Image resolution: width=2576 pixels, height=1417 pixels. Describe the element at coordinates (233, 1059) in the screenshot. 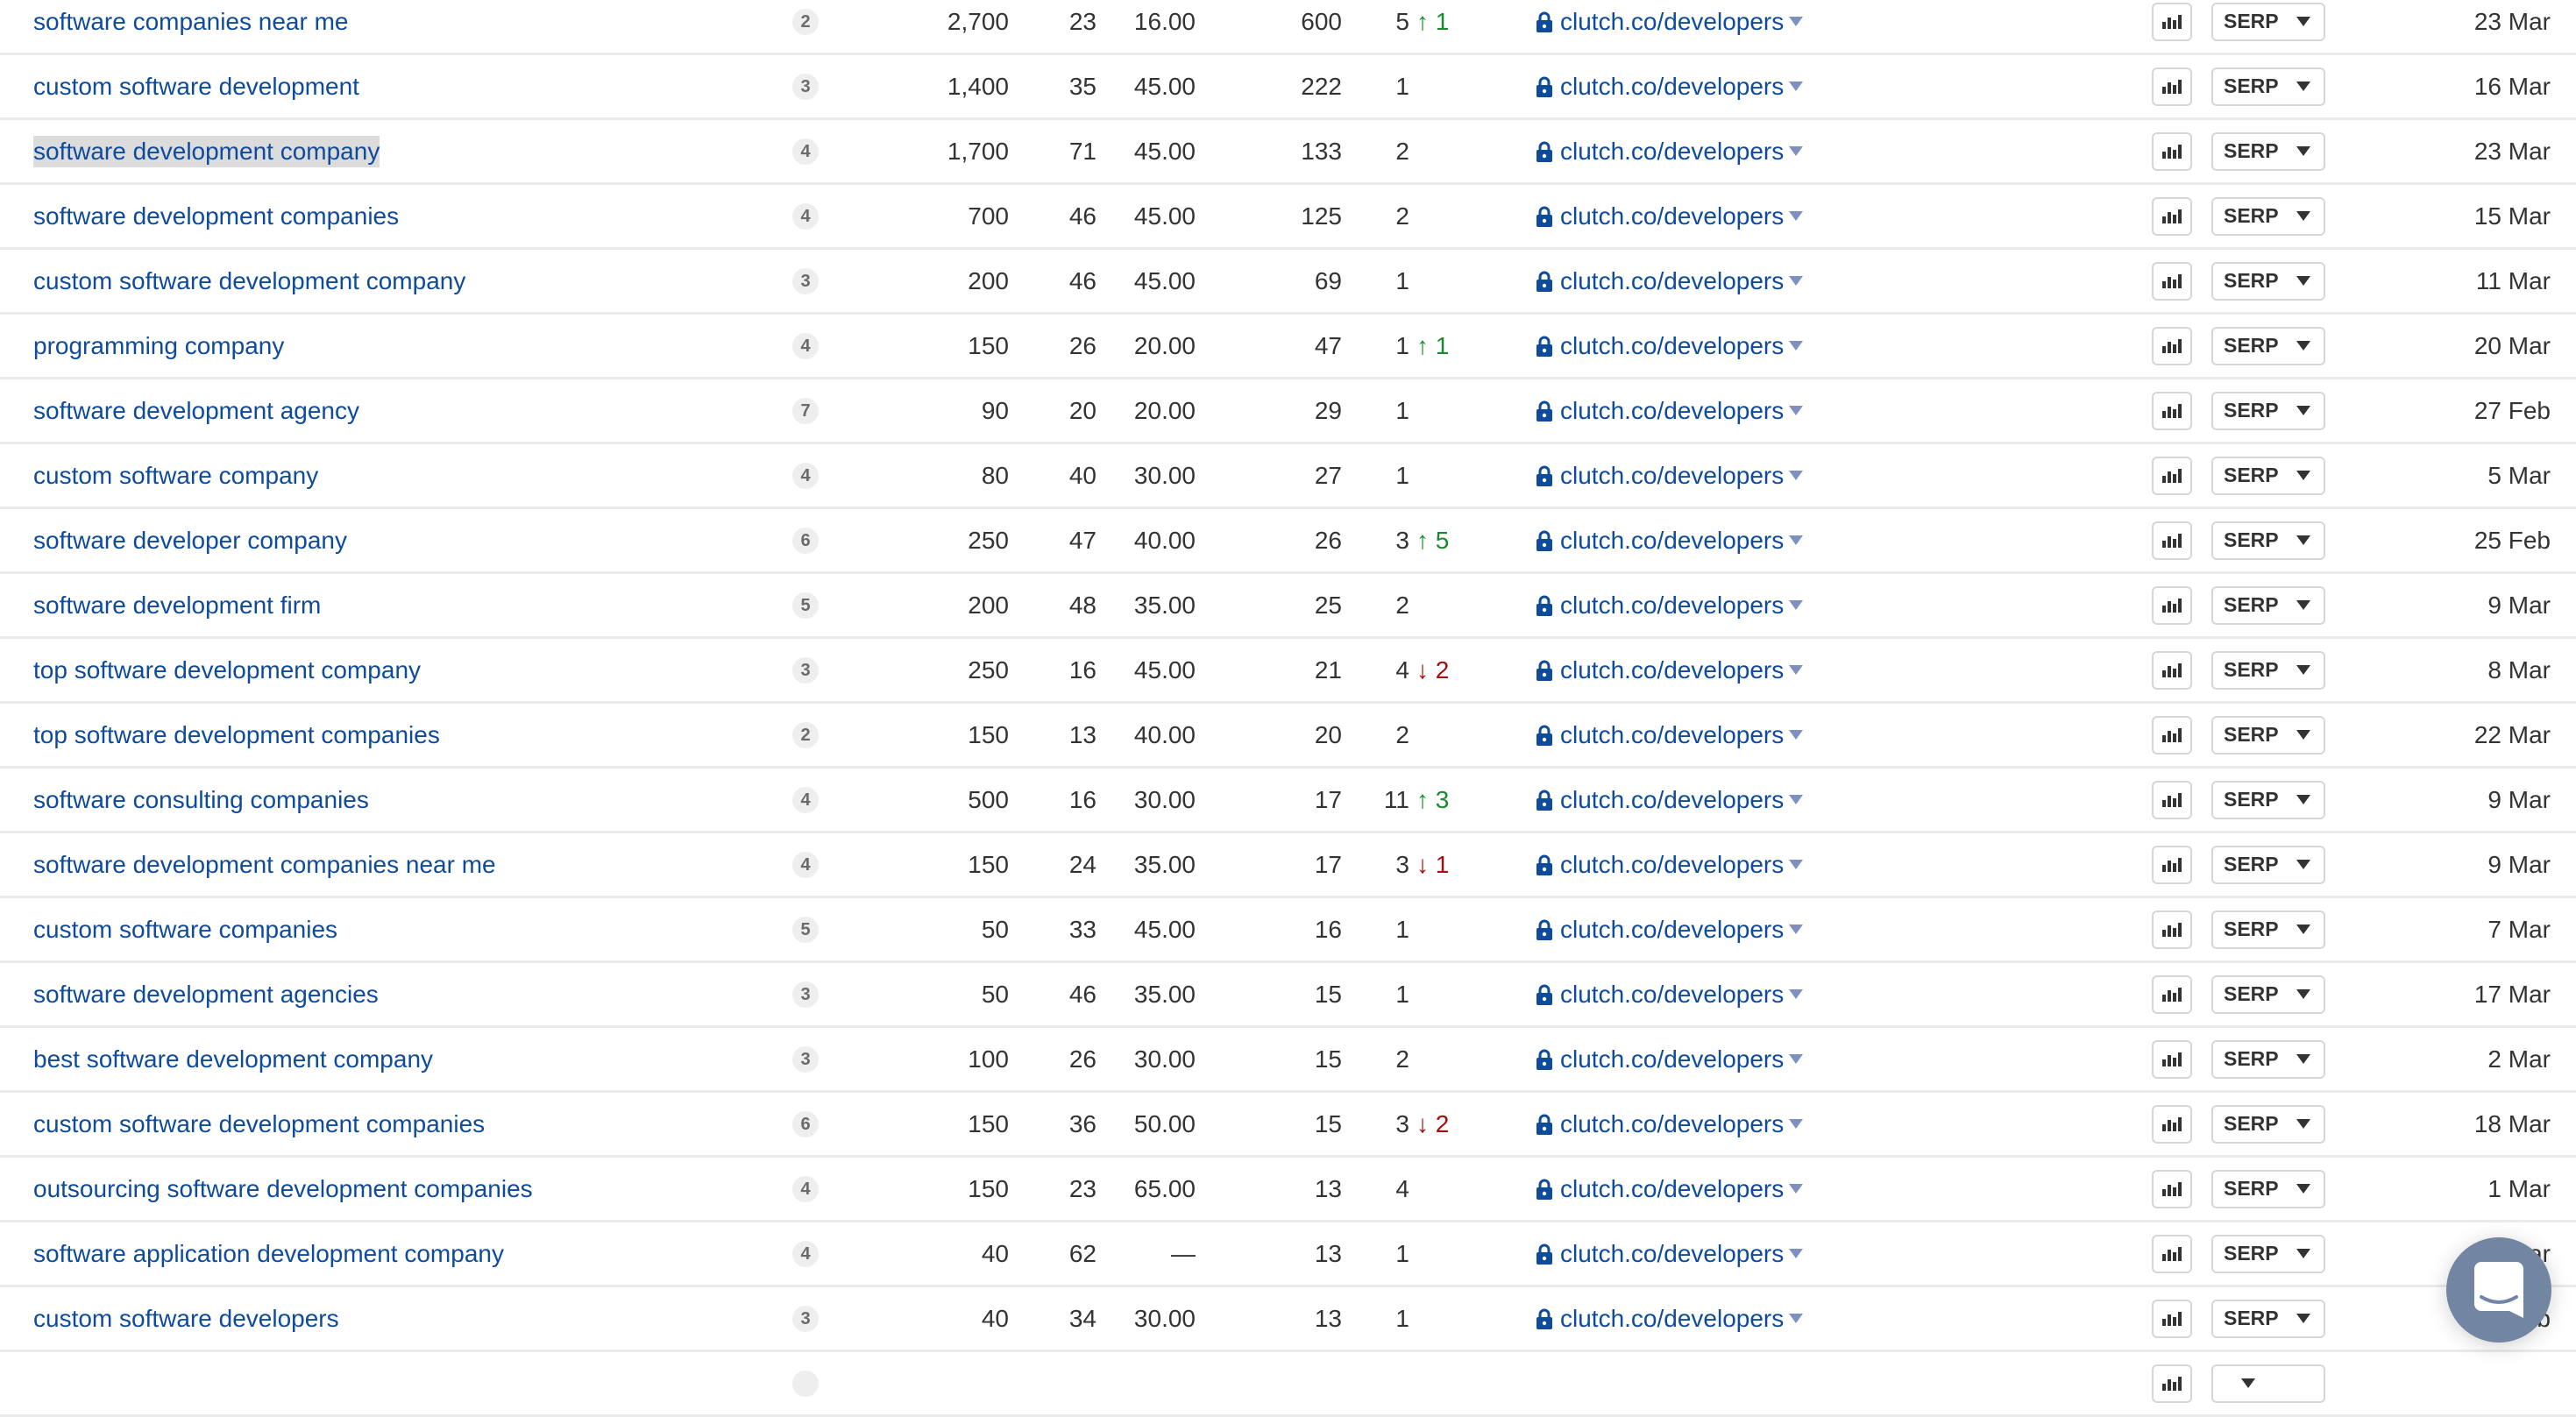

I see `keyword-link: best software development company` at that location.